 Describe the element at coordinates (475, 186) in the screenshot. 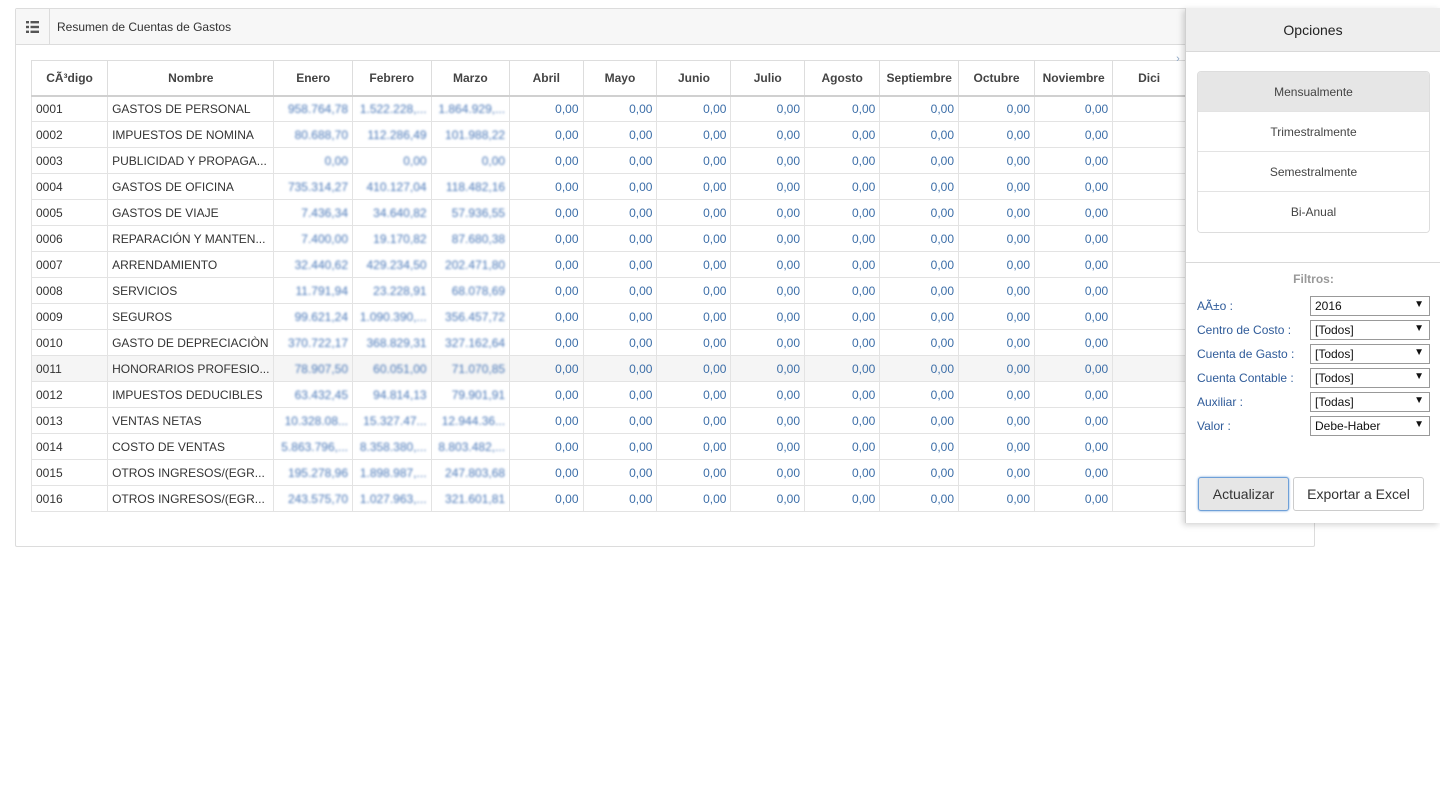

I see `amount-value: 118.482,16` at that location.